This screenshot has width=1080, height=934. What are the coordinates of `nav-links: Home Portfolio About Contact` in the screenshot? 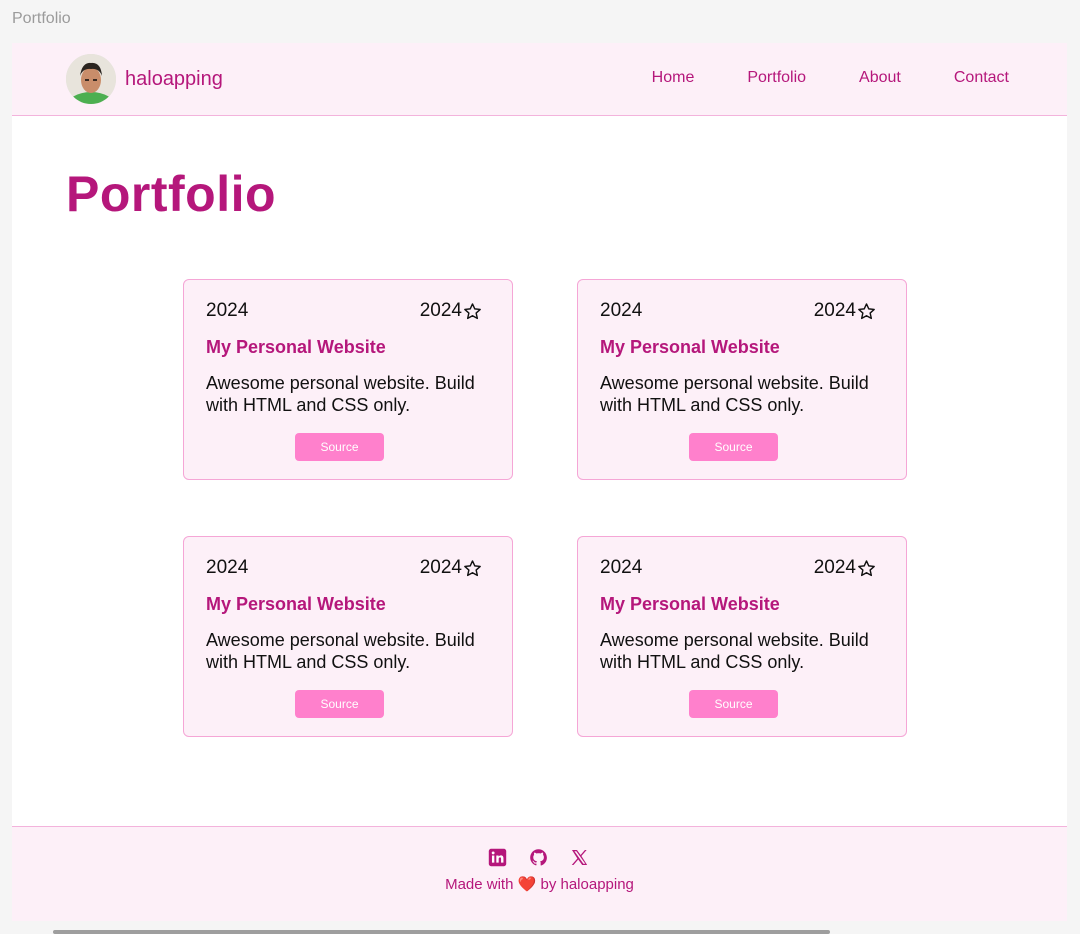 It's located at (804, 78).